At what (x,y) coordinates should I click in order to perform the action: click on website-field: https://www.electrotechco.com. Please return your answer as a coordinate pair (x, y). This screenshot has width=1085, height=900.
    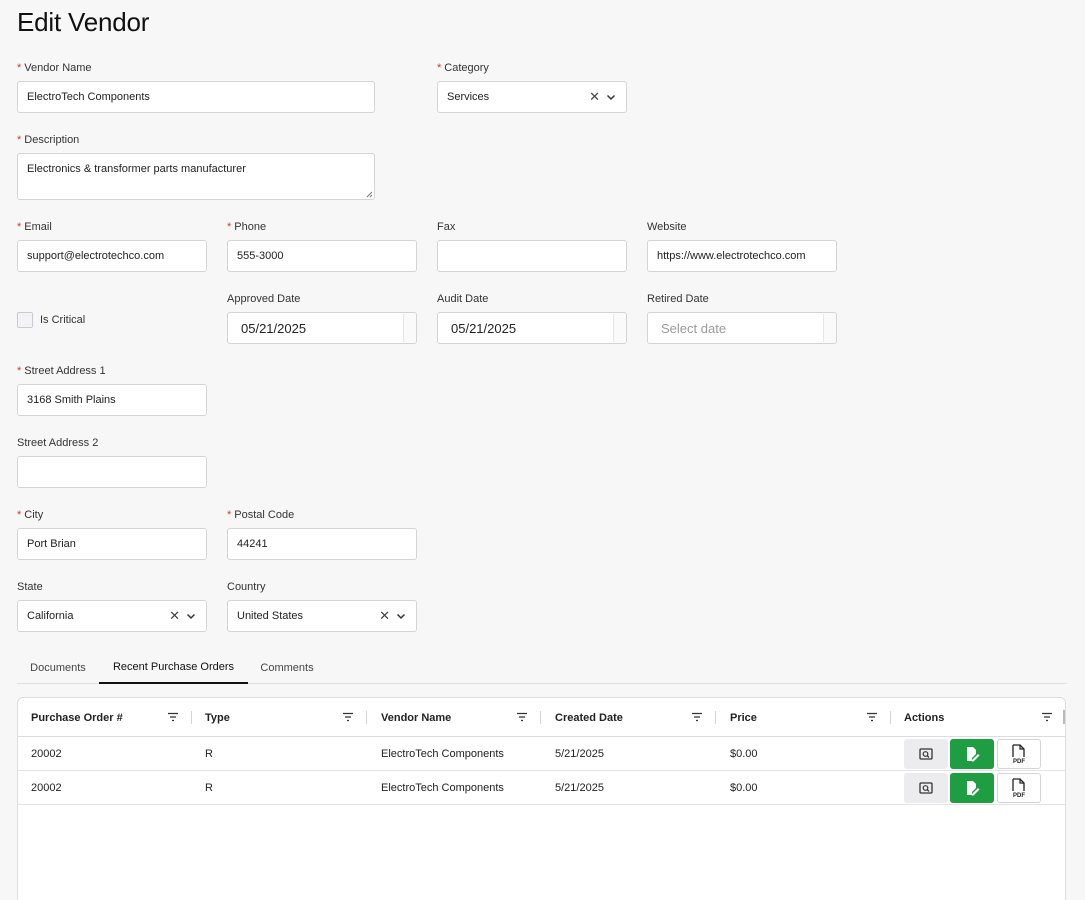
    Looking at the image, I should click on (742, 256).